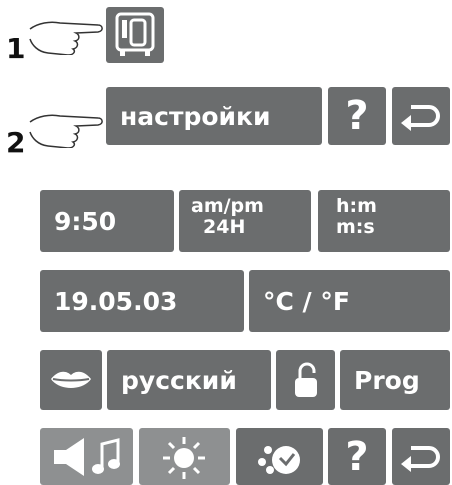 The image size is (452, 485). I want to click on sound-button, so click(86, 456).